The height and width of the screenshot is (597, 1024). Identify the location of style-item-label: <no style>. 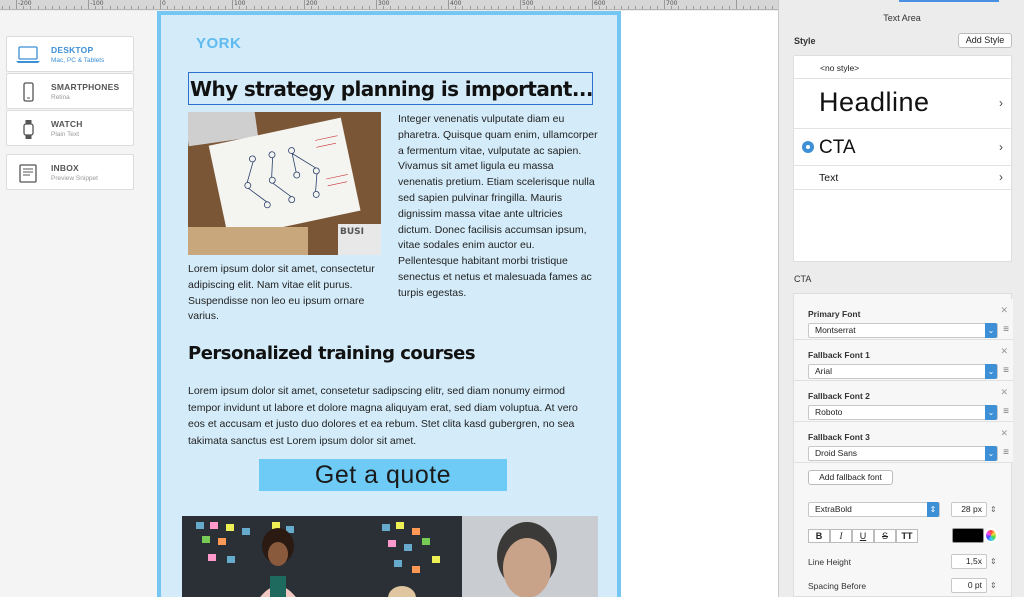
(840, 68).